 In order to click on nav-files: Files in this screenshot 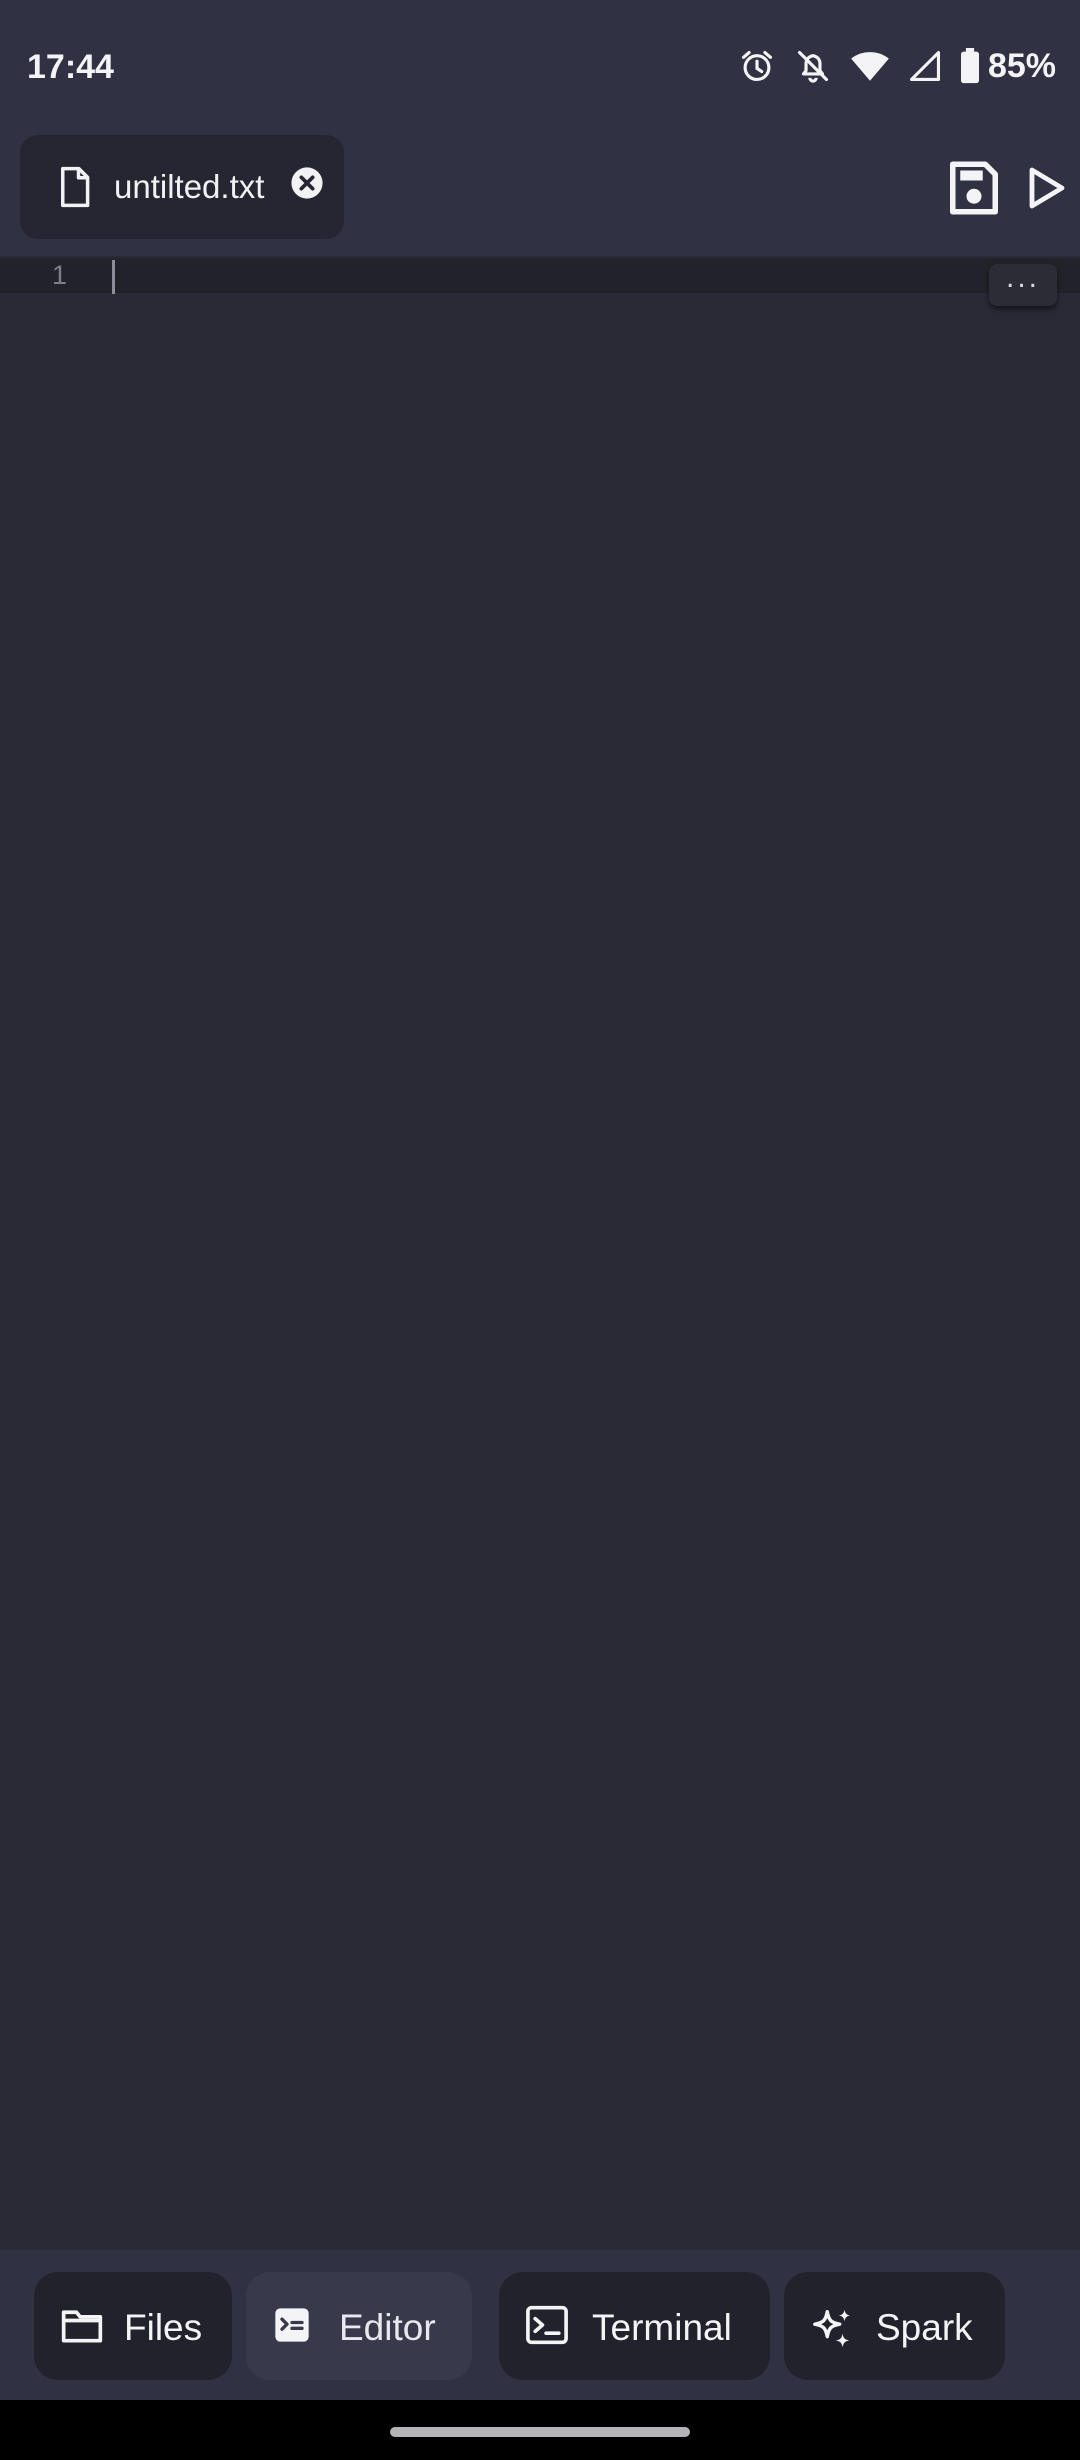, I will do `click(133, 2326)`.